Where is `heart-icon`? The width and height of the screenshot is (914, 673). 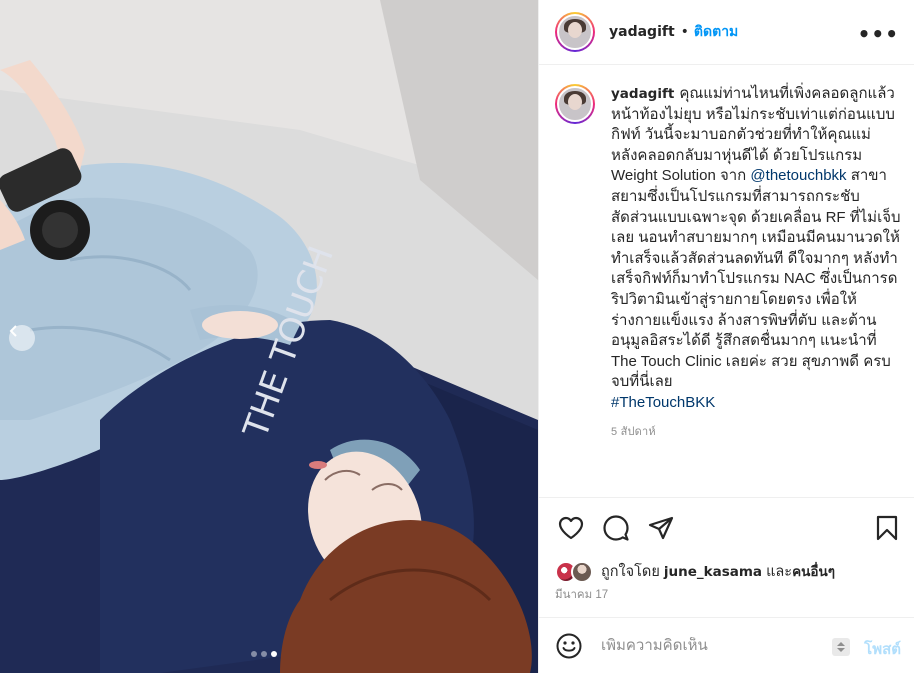 heart-icon is located at coordinates (571, 528).